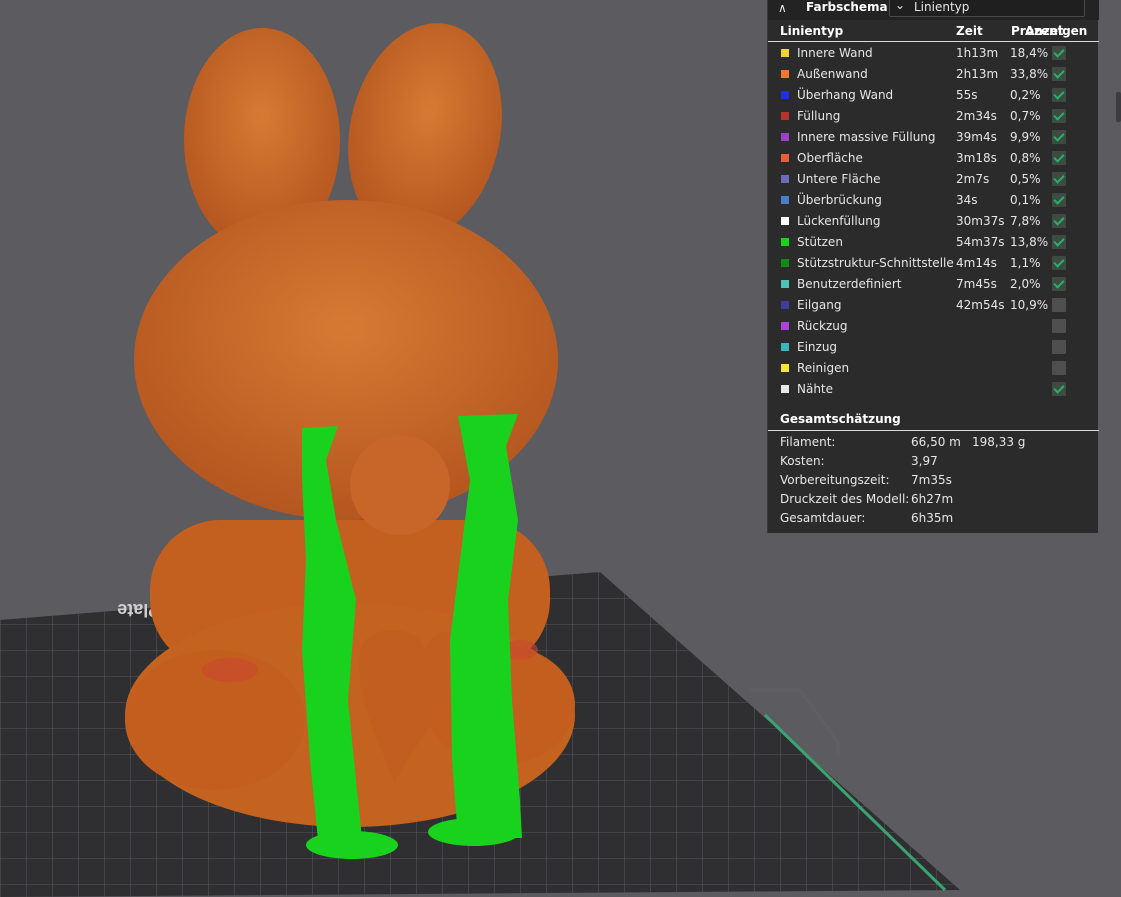 This screenshot has height=897, width=1121. Describe the element at coordinates (1029, 242) in the screenshot. I see `line-type-percent: 13,8%` at that location.